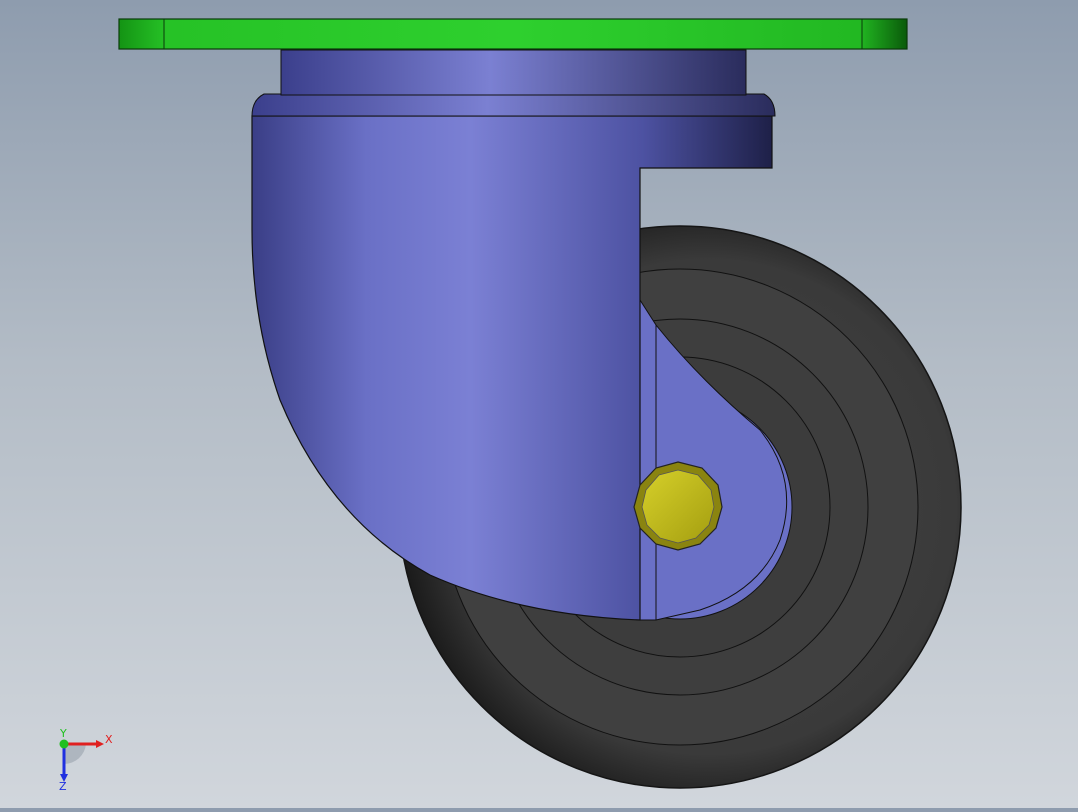 The height and width of the screenshot is (812, 1078). I want to click on x-axis-label: X, so click(109, 739).